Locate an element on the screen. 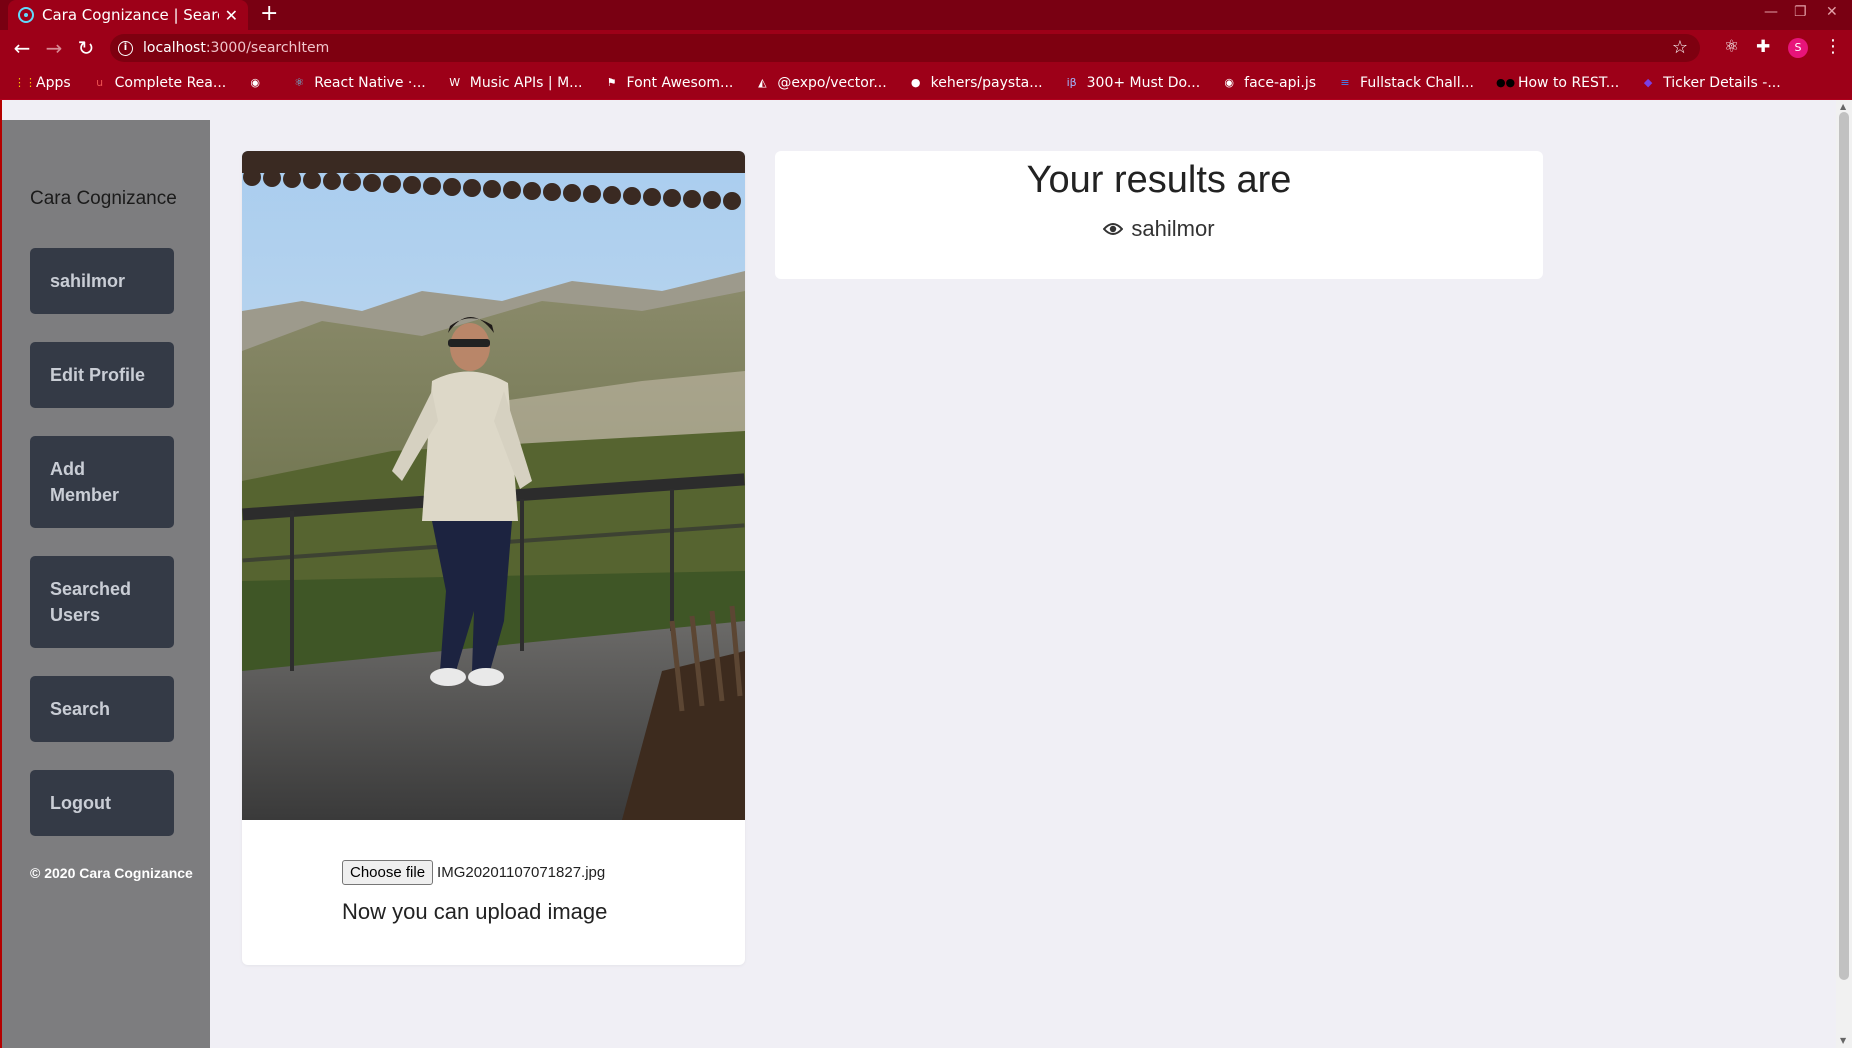 The width and height of the screenshot is (1852, 1048). reload-icon: ↻ is located at coordinates (86, 48).